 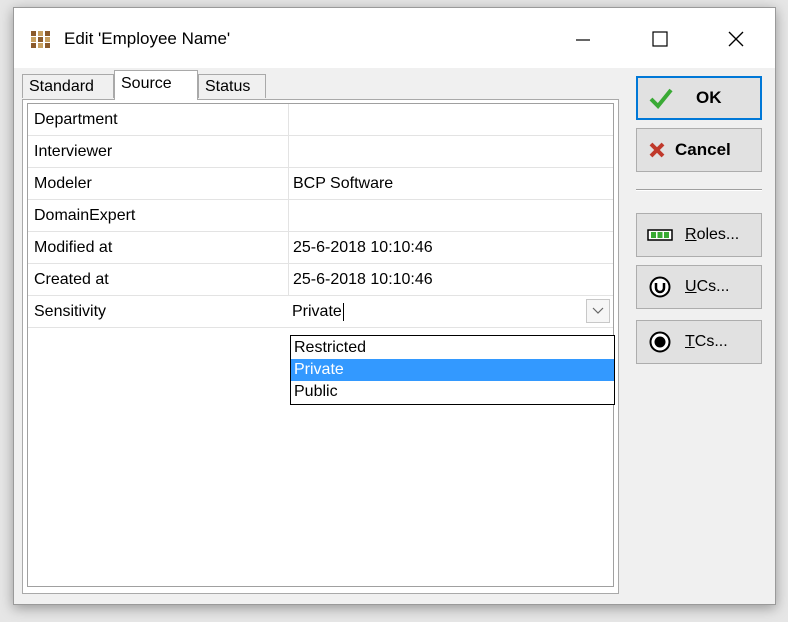 I want to click on cancel-label: Cancel, so click(x=703, y=149).